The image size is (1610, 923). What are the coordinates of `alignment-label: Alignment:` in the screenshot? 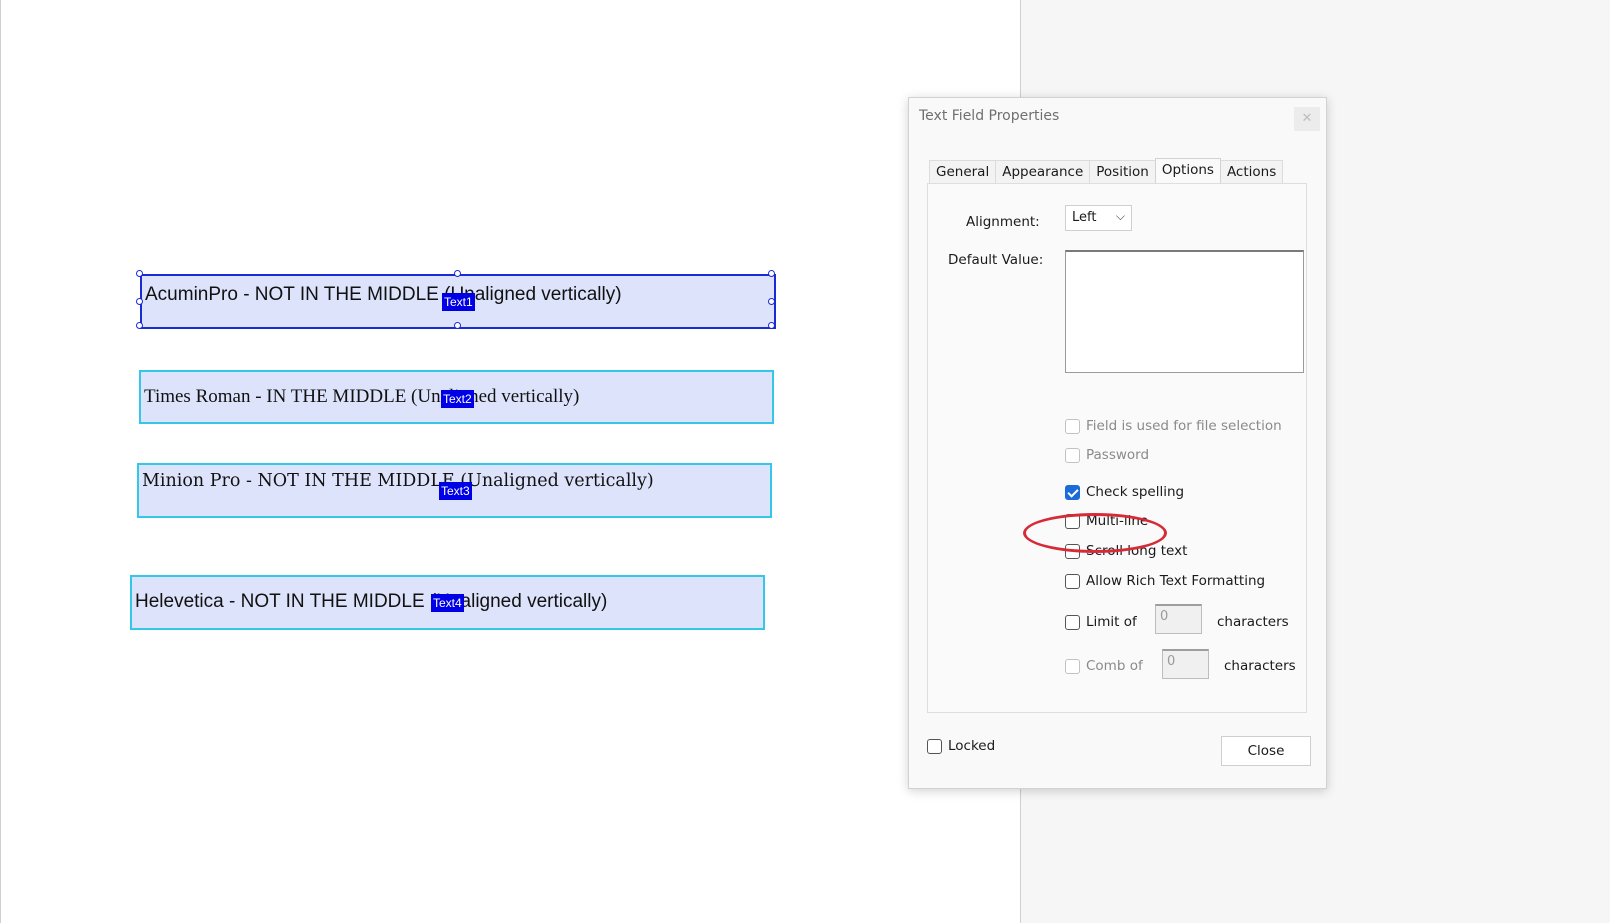 It's located at (1003, 222).